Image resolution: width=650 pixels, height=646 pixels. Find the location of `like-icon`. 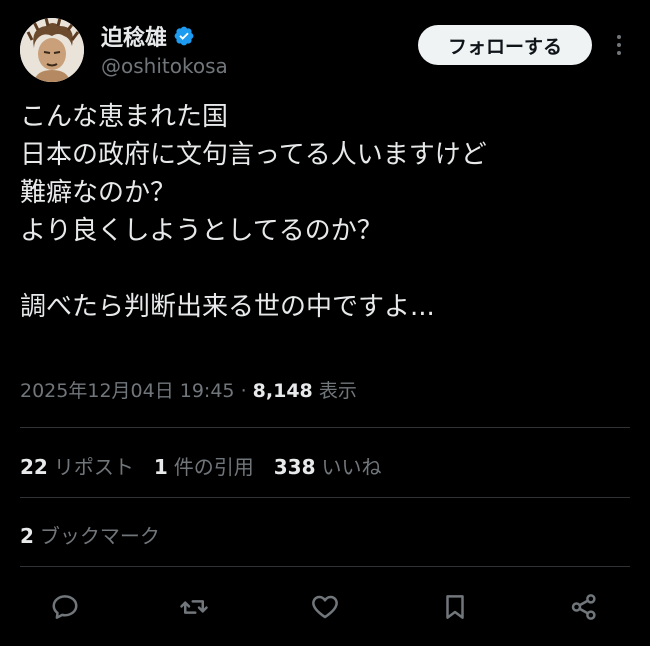

like-icon is located at coordinates (325, 607).